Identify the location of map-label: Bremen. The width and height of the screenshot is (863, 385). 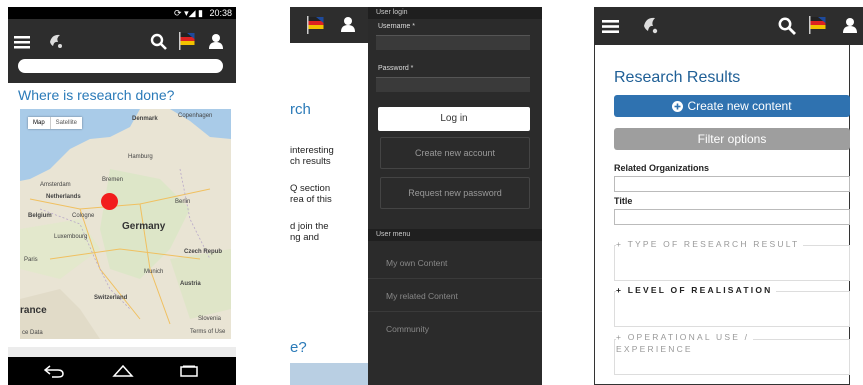
(113, 180).